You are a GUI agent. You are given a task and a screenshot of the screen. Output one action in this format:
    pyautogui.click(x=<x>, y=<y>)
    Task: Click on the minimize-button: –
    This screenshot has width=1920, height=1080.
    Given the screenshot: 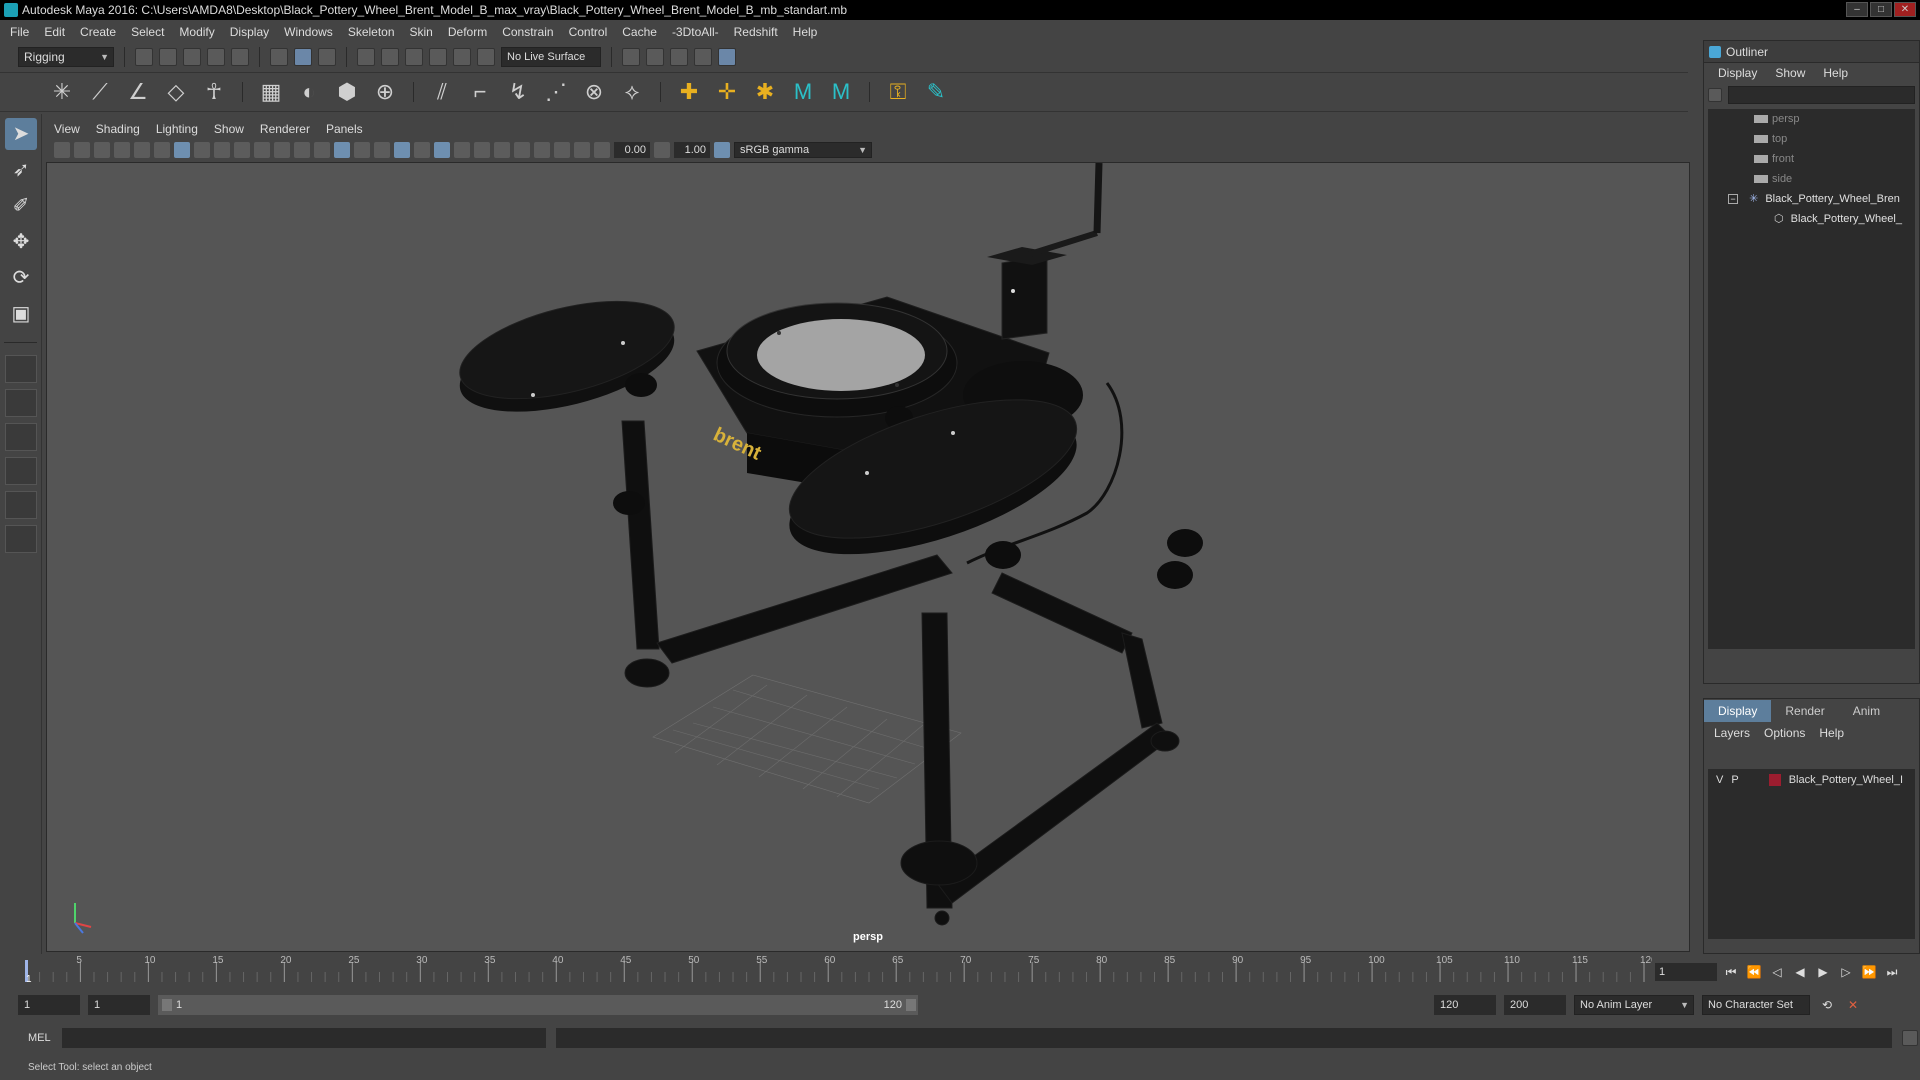 What is the action you would take?
    pyautogui.click(x=1857, y=9)
    